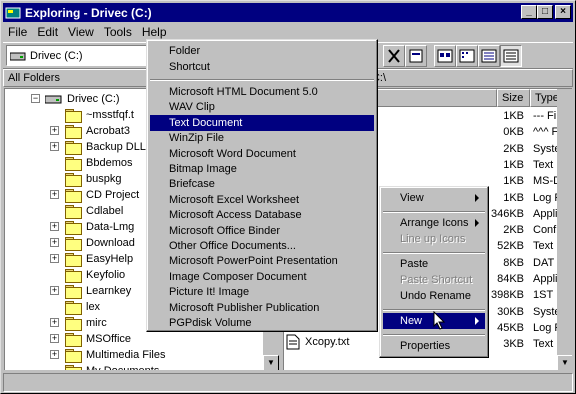 The image size is (576, 394). What do you see at coordinates (262, 67) in the screenshot?
I see `new-item-shortcut: Shortcut` at bounding box center [262, 67].